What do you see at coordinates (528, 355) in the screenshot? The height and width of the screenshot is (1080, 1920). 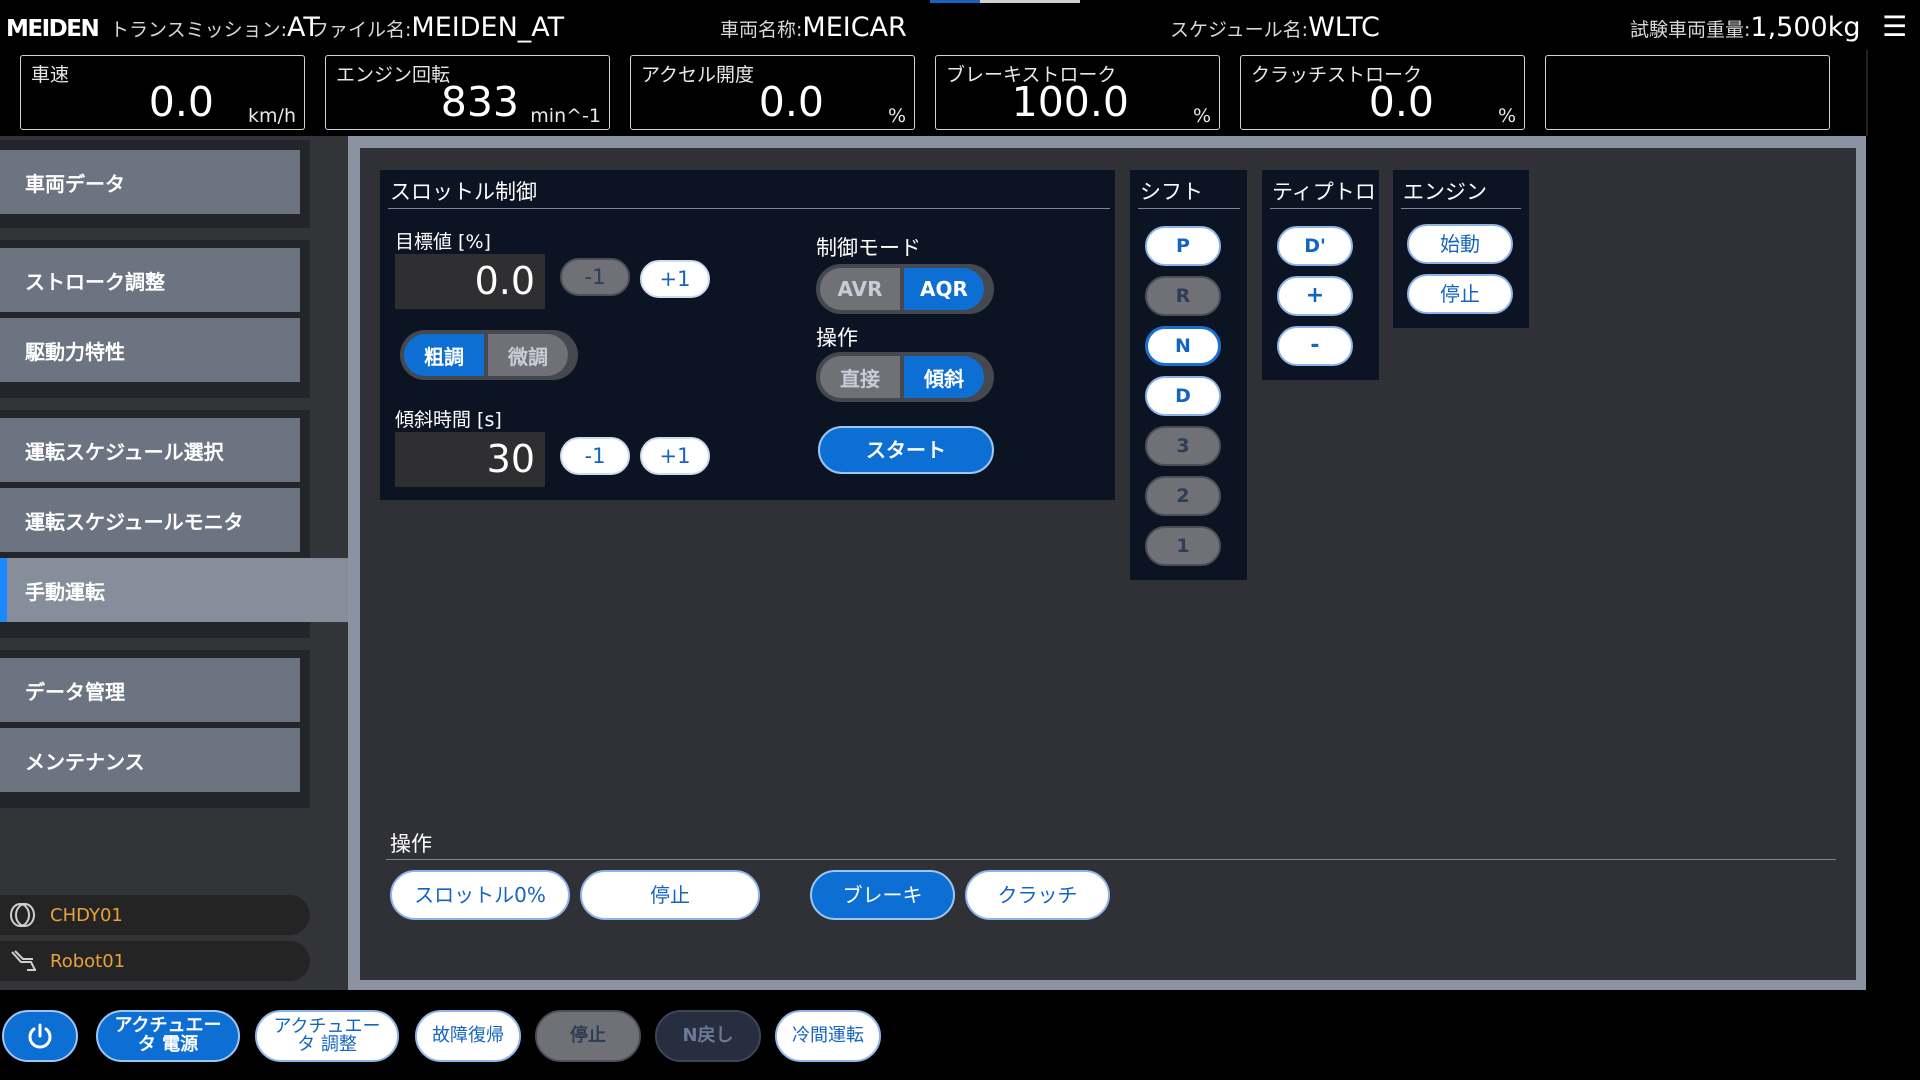 I see `fine-adjust-option: 微調` at bounding box center [528, 355].